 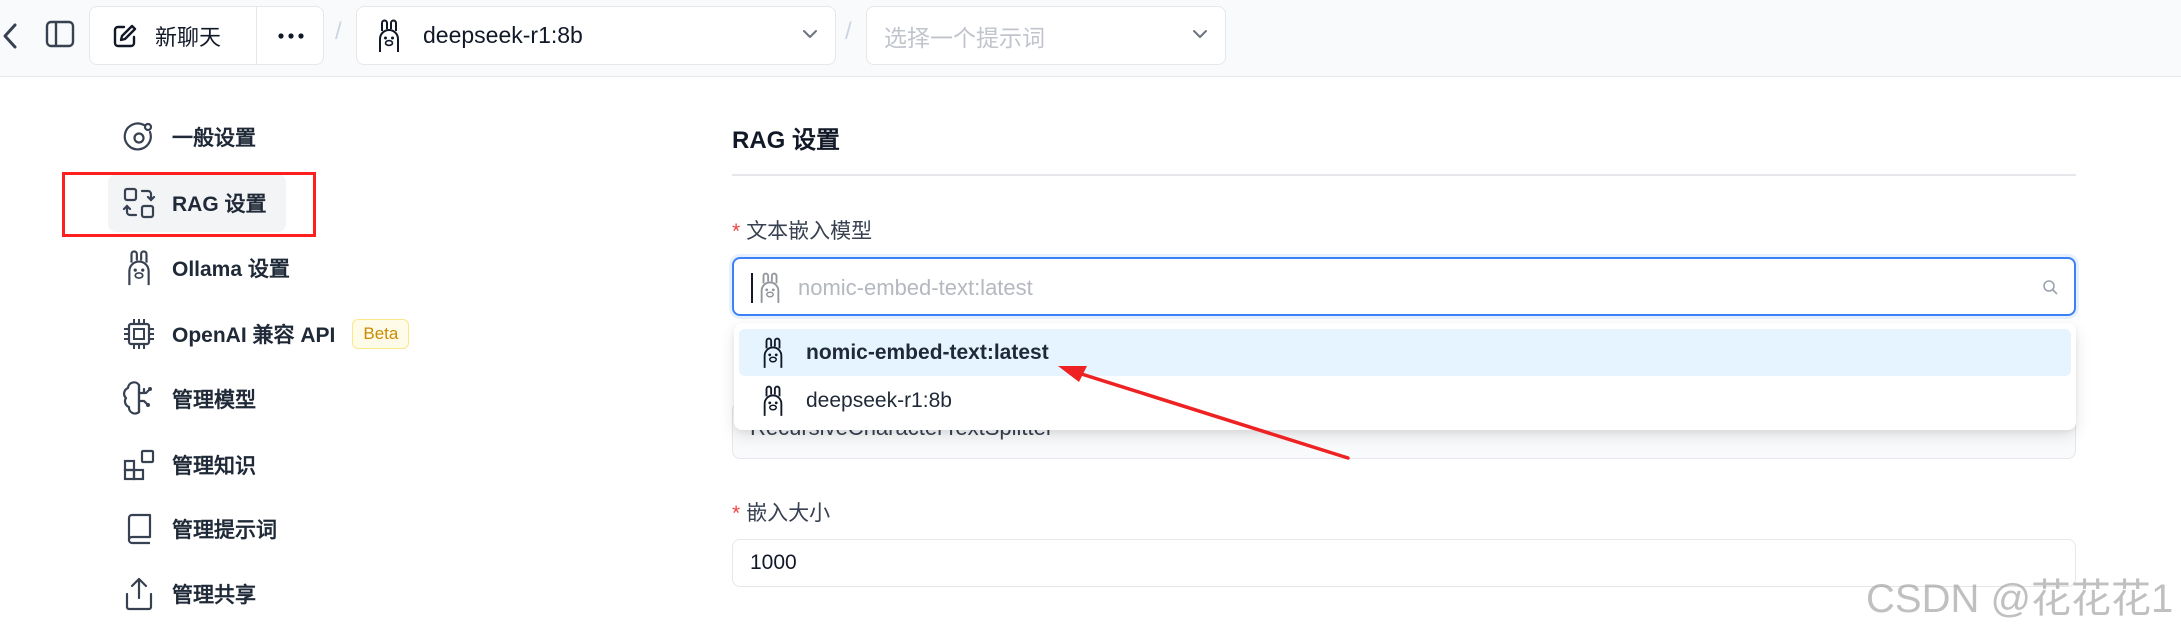 I want to click on chunk-size-label: * 嵌入大小, so click(x=781, y=512).